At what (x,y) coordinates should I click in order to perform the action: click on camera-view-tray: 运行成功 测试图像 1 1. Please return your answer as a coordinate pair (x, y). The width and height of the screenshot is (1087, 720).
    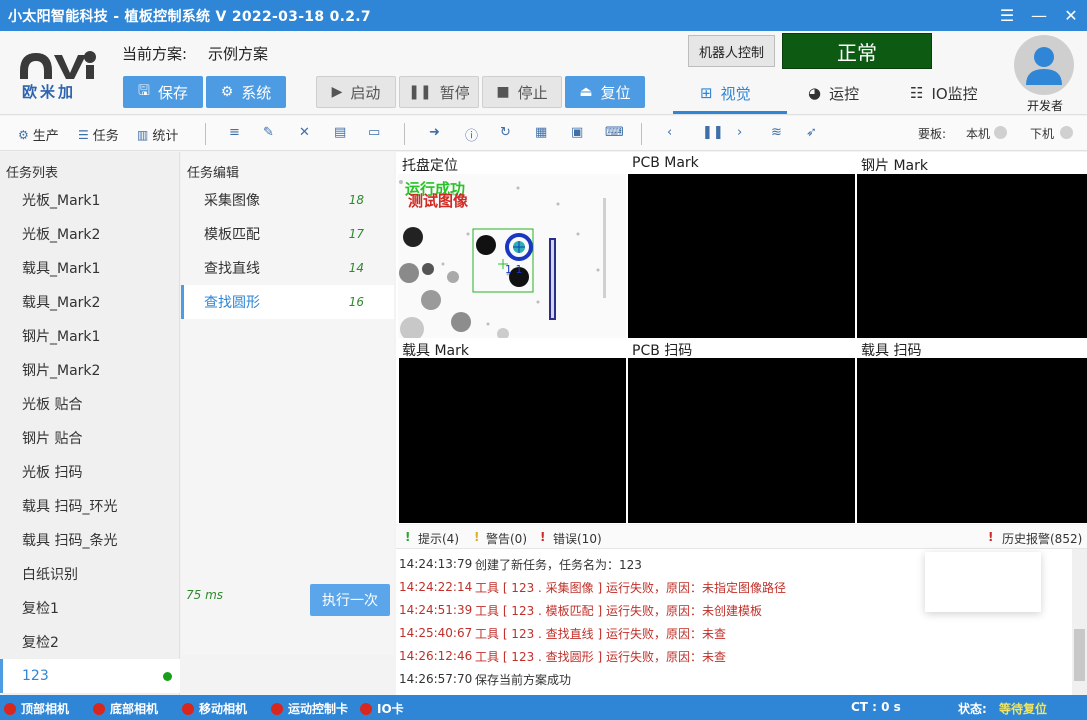
    Looking at the image, I should click on (512, 256).